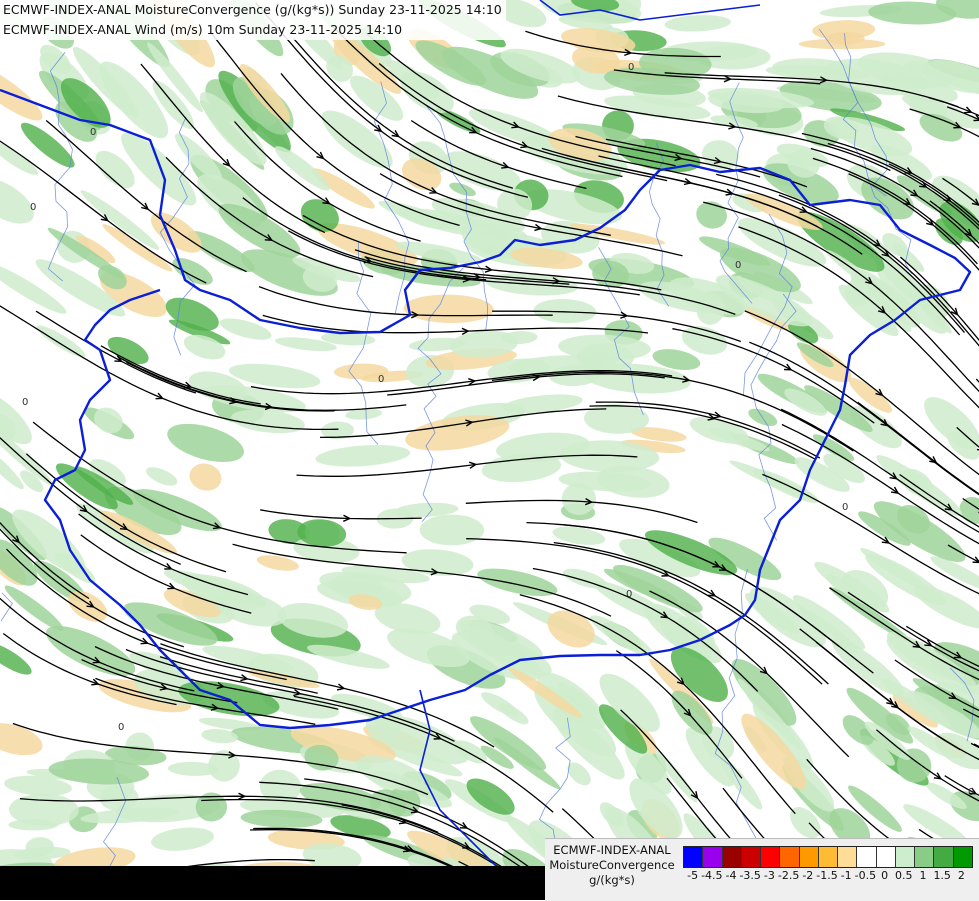 Image resolution: width=979 pixels, height=901 pixels. What do you see at coordinates (731, 875) in the screenshot?
I see `legend-tick: -4` at bounding box center [731, 875].